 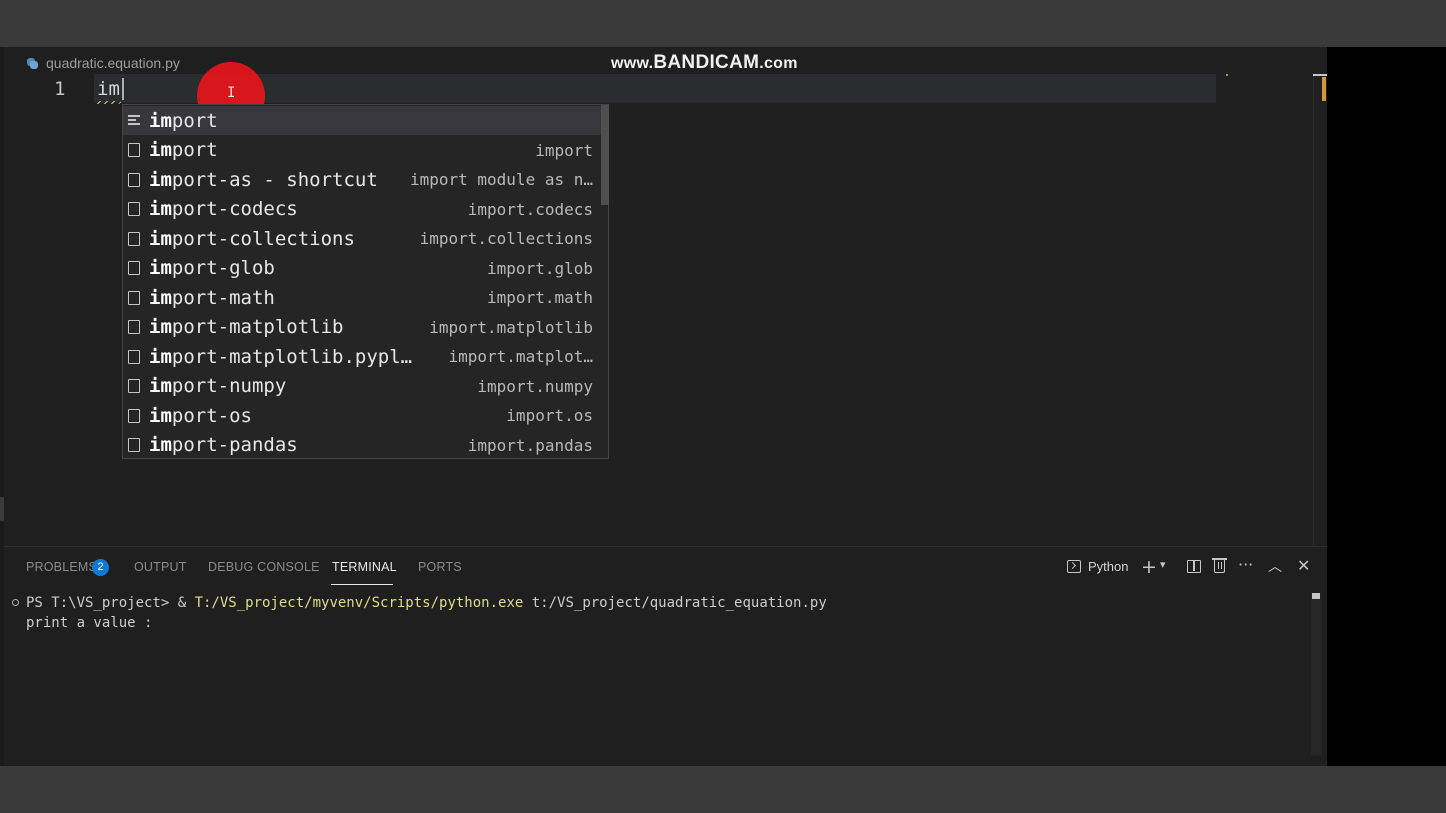 What do you see at coordinates (362, 120) in the screenshot?
I see `suggestion-item: import` at bounding box center [362, 120].